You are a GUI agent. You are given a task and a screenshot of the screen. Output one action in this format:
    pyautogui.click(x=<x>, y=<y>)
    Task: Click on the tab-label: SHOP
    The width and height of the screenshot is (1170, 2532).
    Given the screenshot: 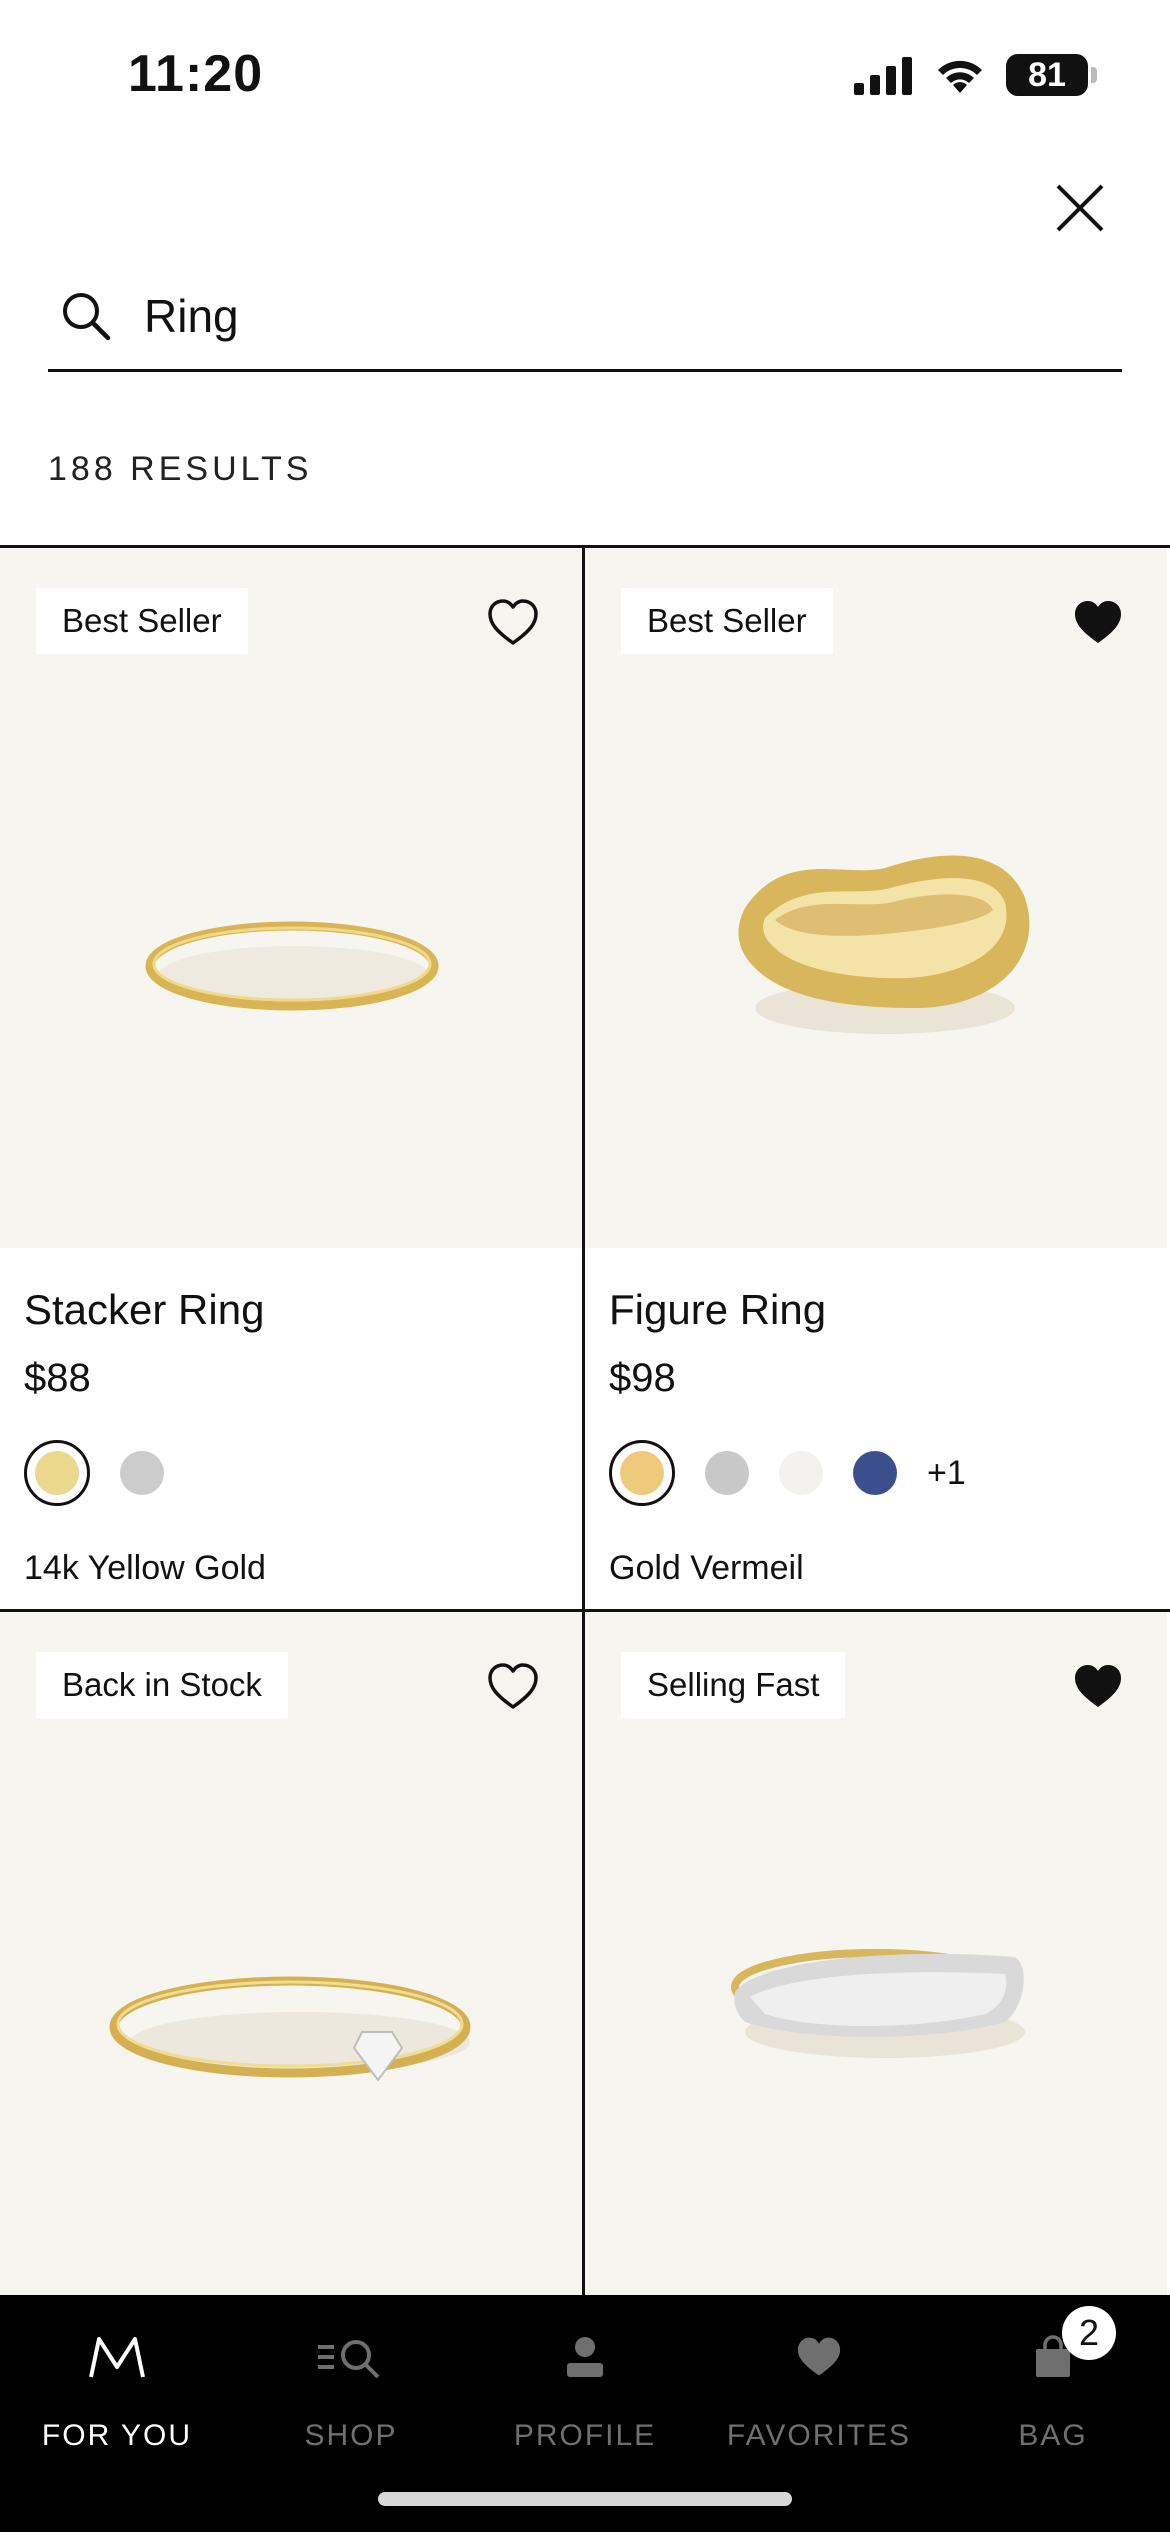 What is the action you would take?
    pyautogui.click(x=351, y=2435)
    